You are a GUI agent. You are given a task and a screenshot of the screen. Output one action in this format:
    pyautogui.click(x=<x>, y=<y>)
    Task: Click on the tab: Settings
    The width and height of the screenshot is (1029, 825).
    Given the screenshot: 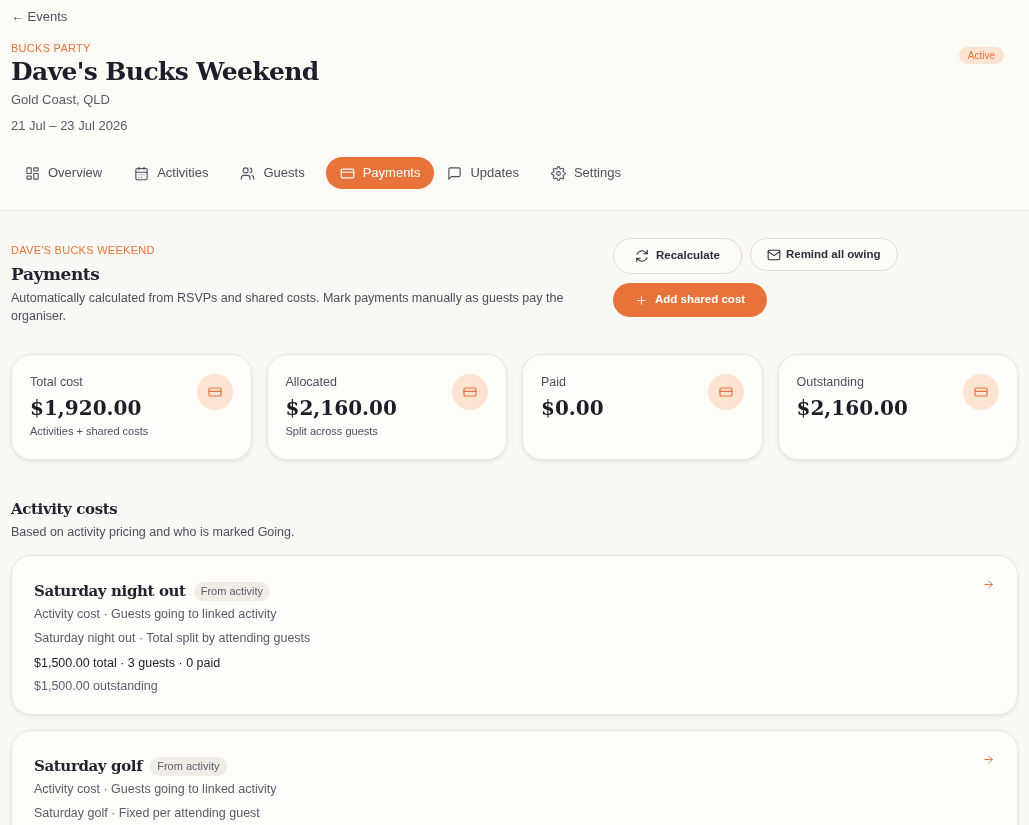 What is the action you would take?
    pyautogui.click(x=585, y=173)
    